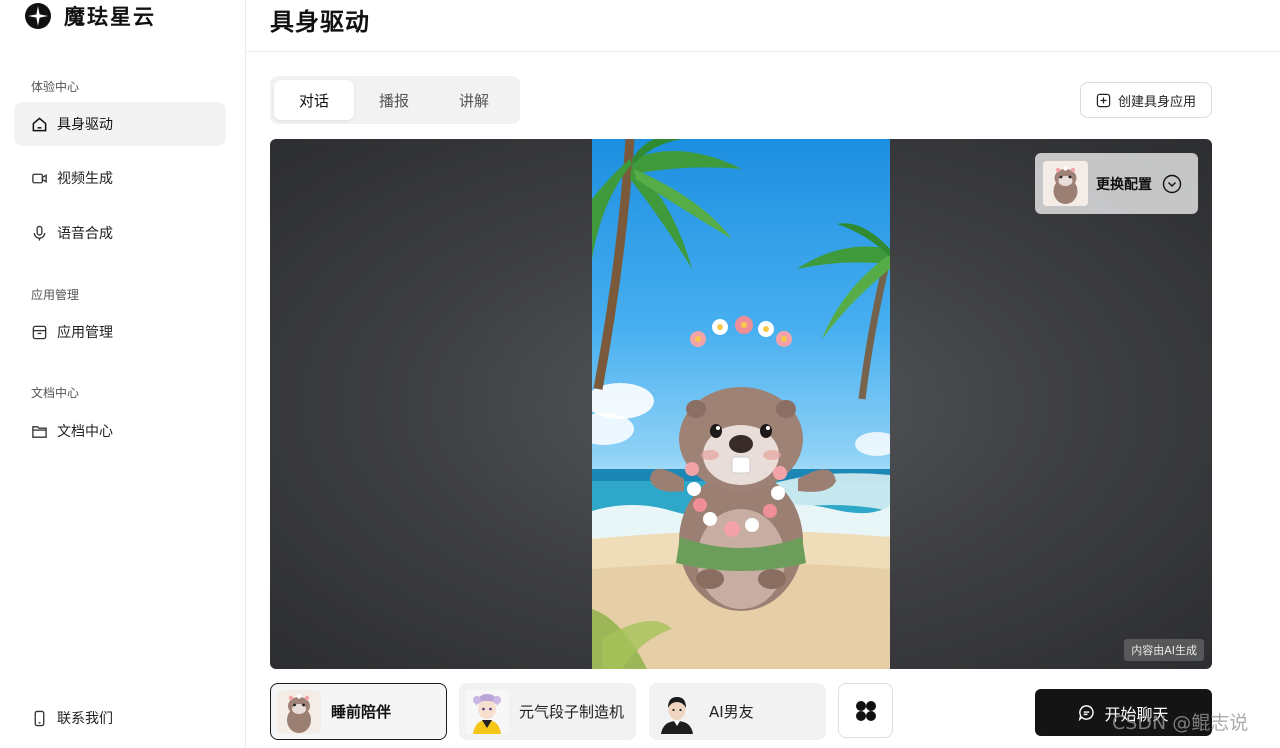  I want to click on four-petal-grid-icon, so click(865, 710).